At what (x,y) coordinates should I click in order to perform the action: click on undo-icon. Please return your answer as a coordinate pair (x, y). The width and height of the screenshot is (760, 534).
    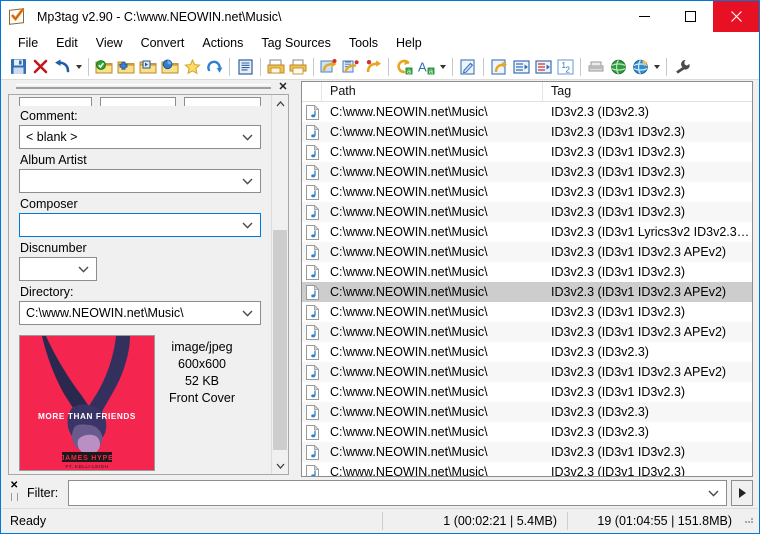
    Looking at the image, I should click on (62, 67).